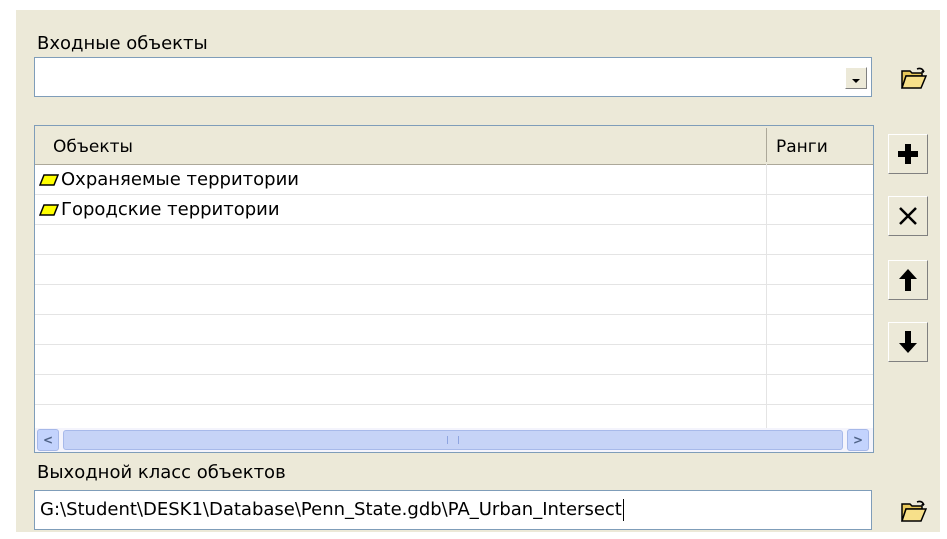  Describe the element at coordinates (858, 440) in the screenshot. I see `scroll-right-button: >` at that location.